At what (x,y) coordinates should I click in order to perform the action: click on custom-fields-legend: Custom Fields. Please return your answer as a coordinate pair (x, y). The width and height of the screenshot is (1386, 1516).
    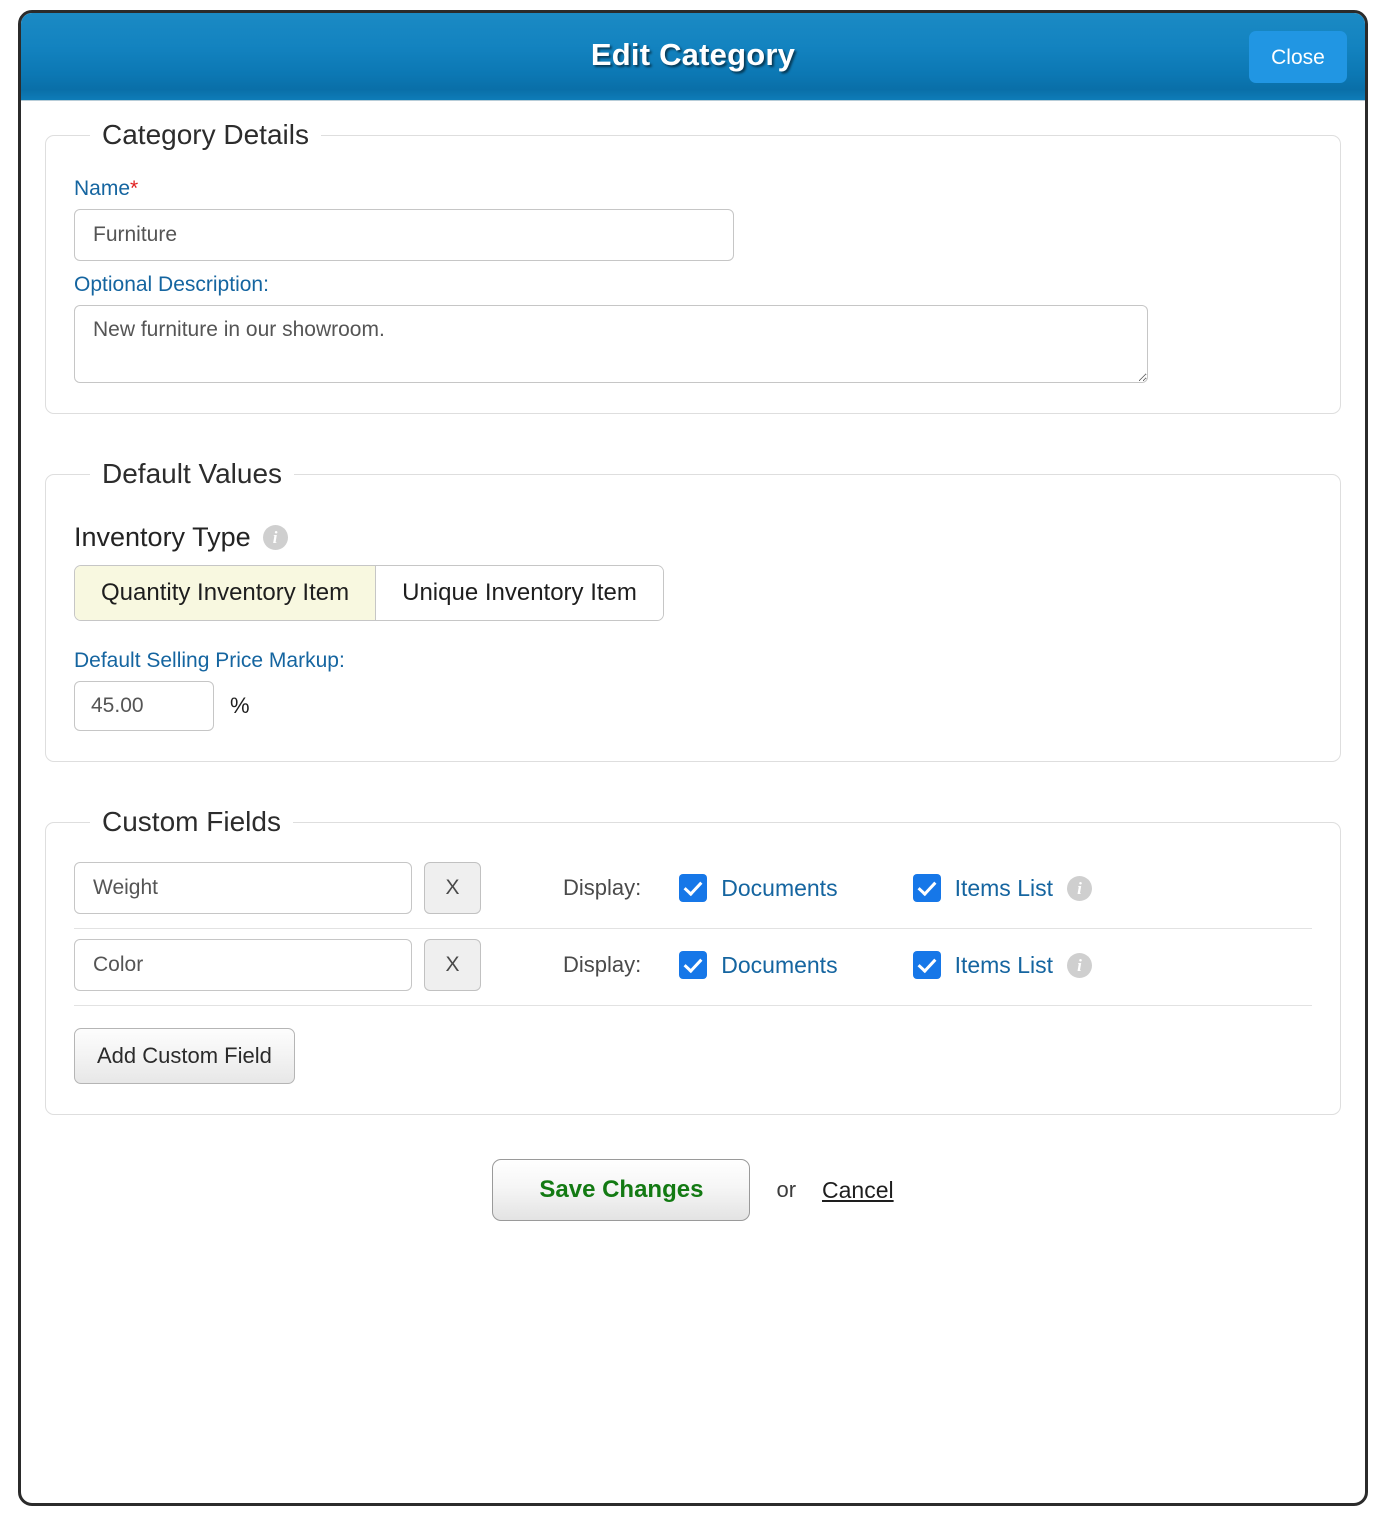
    Looking at the image, I should click on (191, 821).